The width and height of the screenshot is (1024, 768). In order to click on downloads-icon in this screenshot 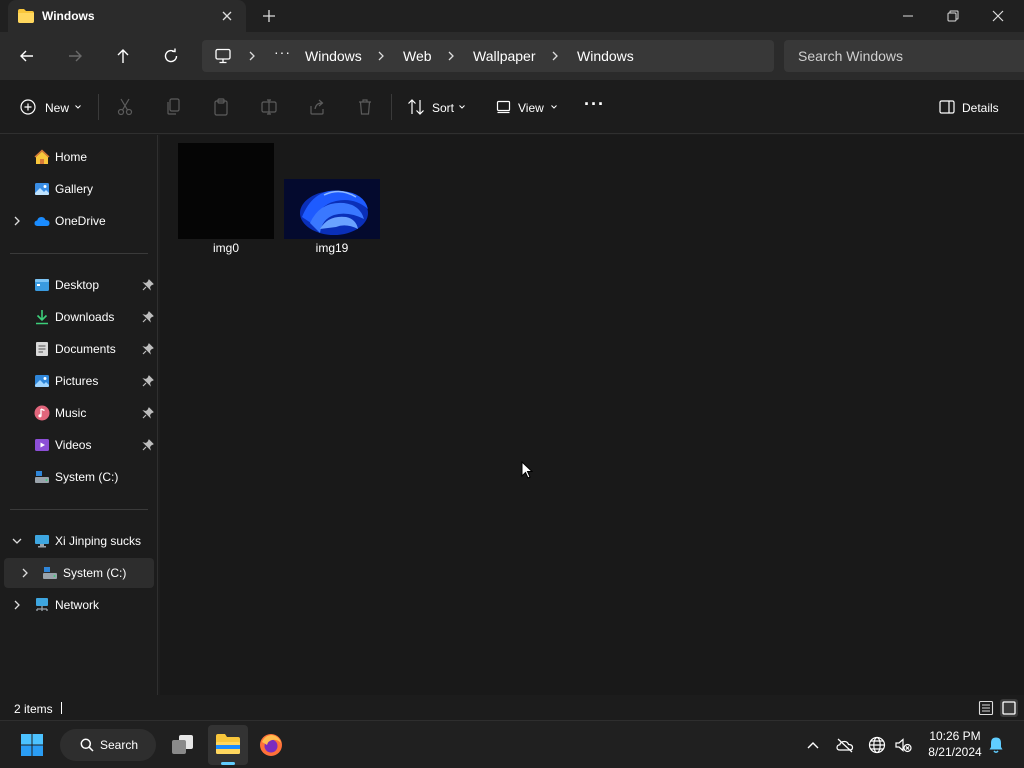, I will do `click(42, 317)`.